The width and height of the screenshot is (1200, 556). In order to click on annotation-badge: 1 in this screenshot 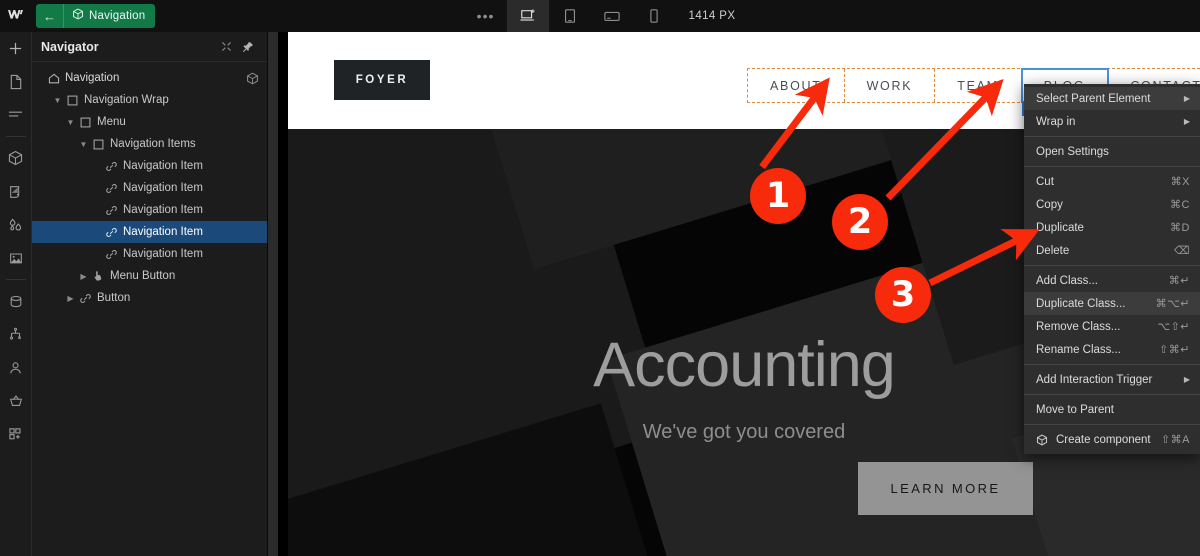, I will do `click(778, 196)`.